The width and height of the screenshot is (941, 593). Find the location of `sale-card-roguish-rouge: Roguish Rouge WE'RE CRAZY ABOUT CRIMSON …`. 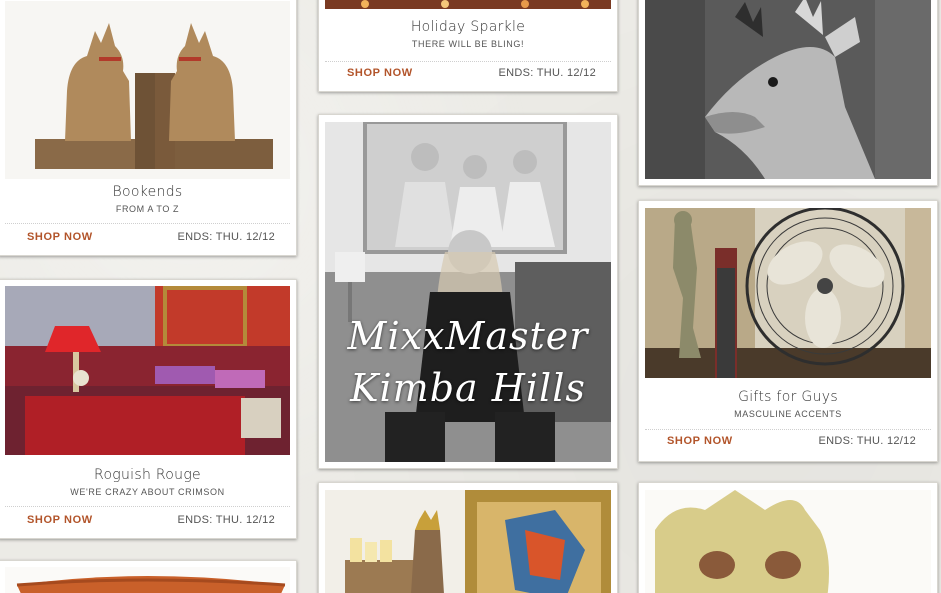

sale-card-roguish-rouge: Roguish Rouge WE'RE CRAZY ABOUT CRIMSON … is located at coordinates (148, 409).